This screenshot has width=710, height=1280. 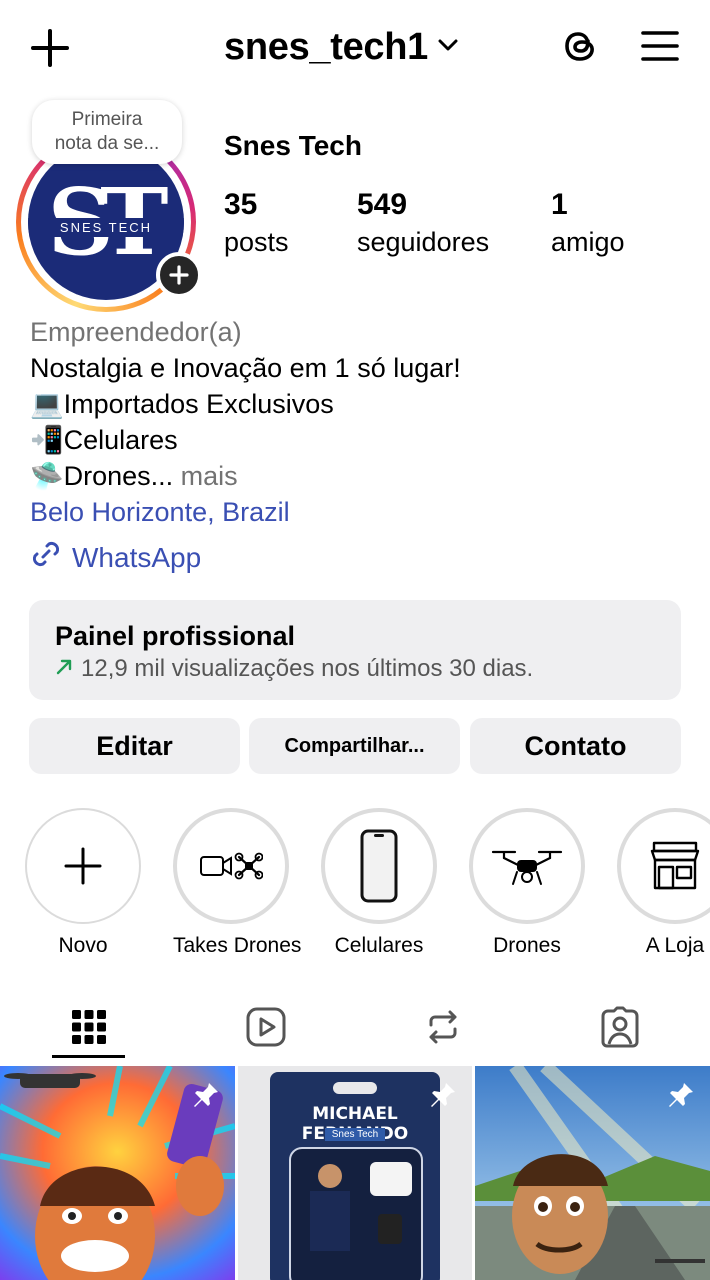 I want to click on stat-label: seguidores, so click(x=423, y=242).